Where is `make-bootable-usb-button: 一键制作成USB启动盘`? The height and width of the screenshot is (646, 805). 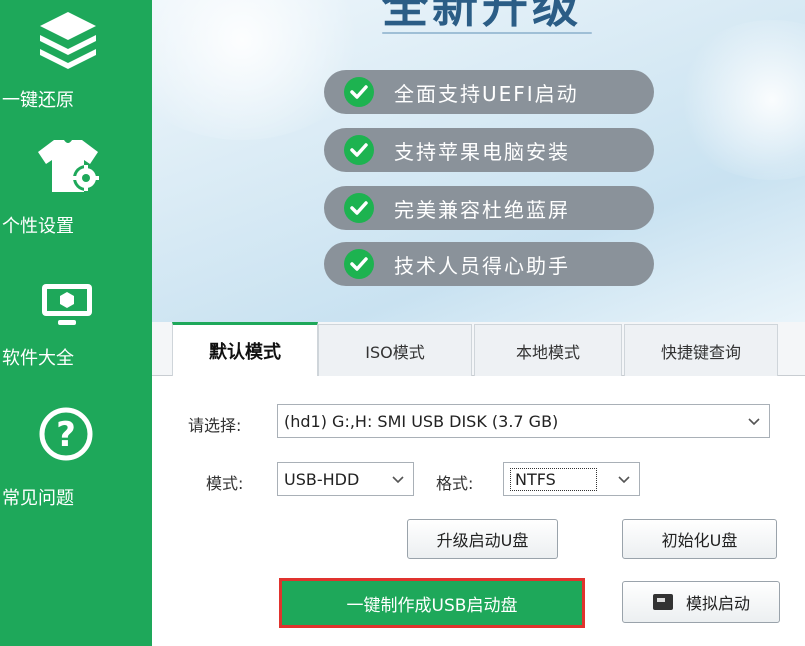 make-bootable-usb-button: 一键制作成USB启动盘 is located at coordinates (432, 603).